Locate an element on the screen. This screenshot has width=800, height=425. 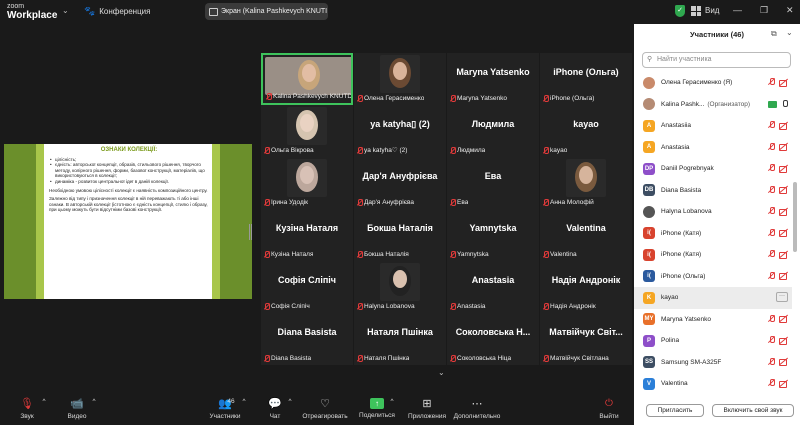
video-label: Видео is located at coordinates (77, 416).